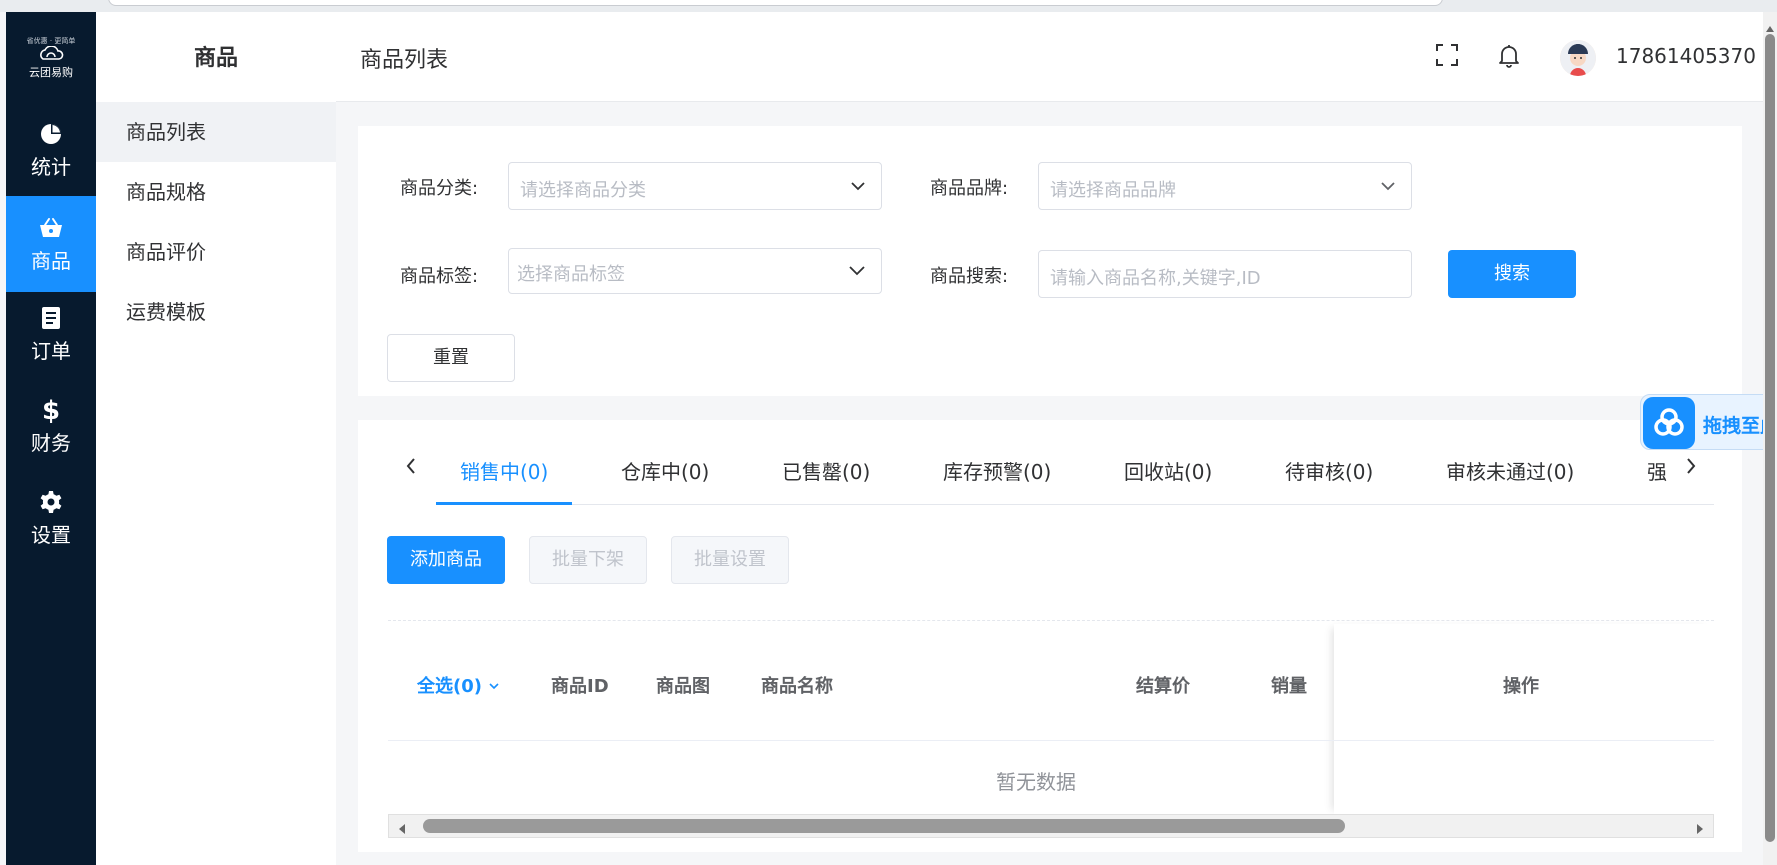 This screenshot has height=865, width=1777. I want to click on logo: 省优惠 · 更简单 云团易购, so click(51, 58).